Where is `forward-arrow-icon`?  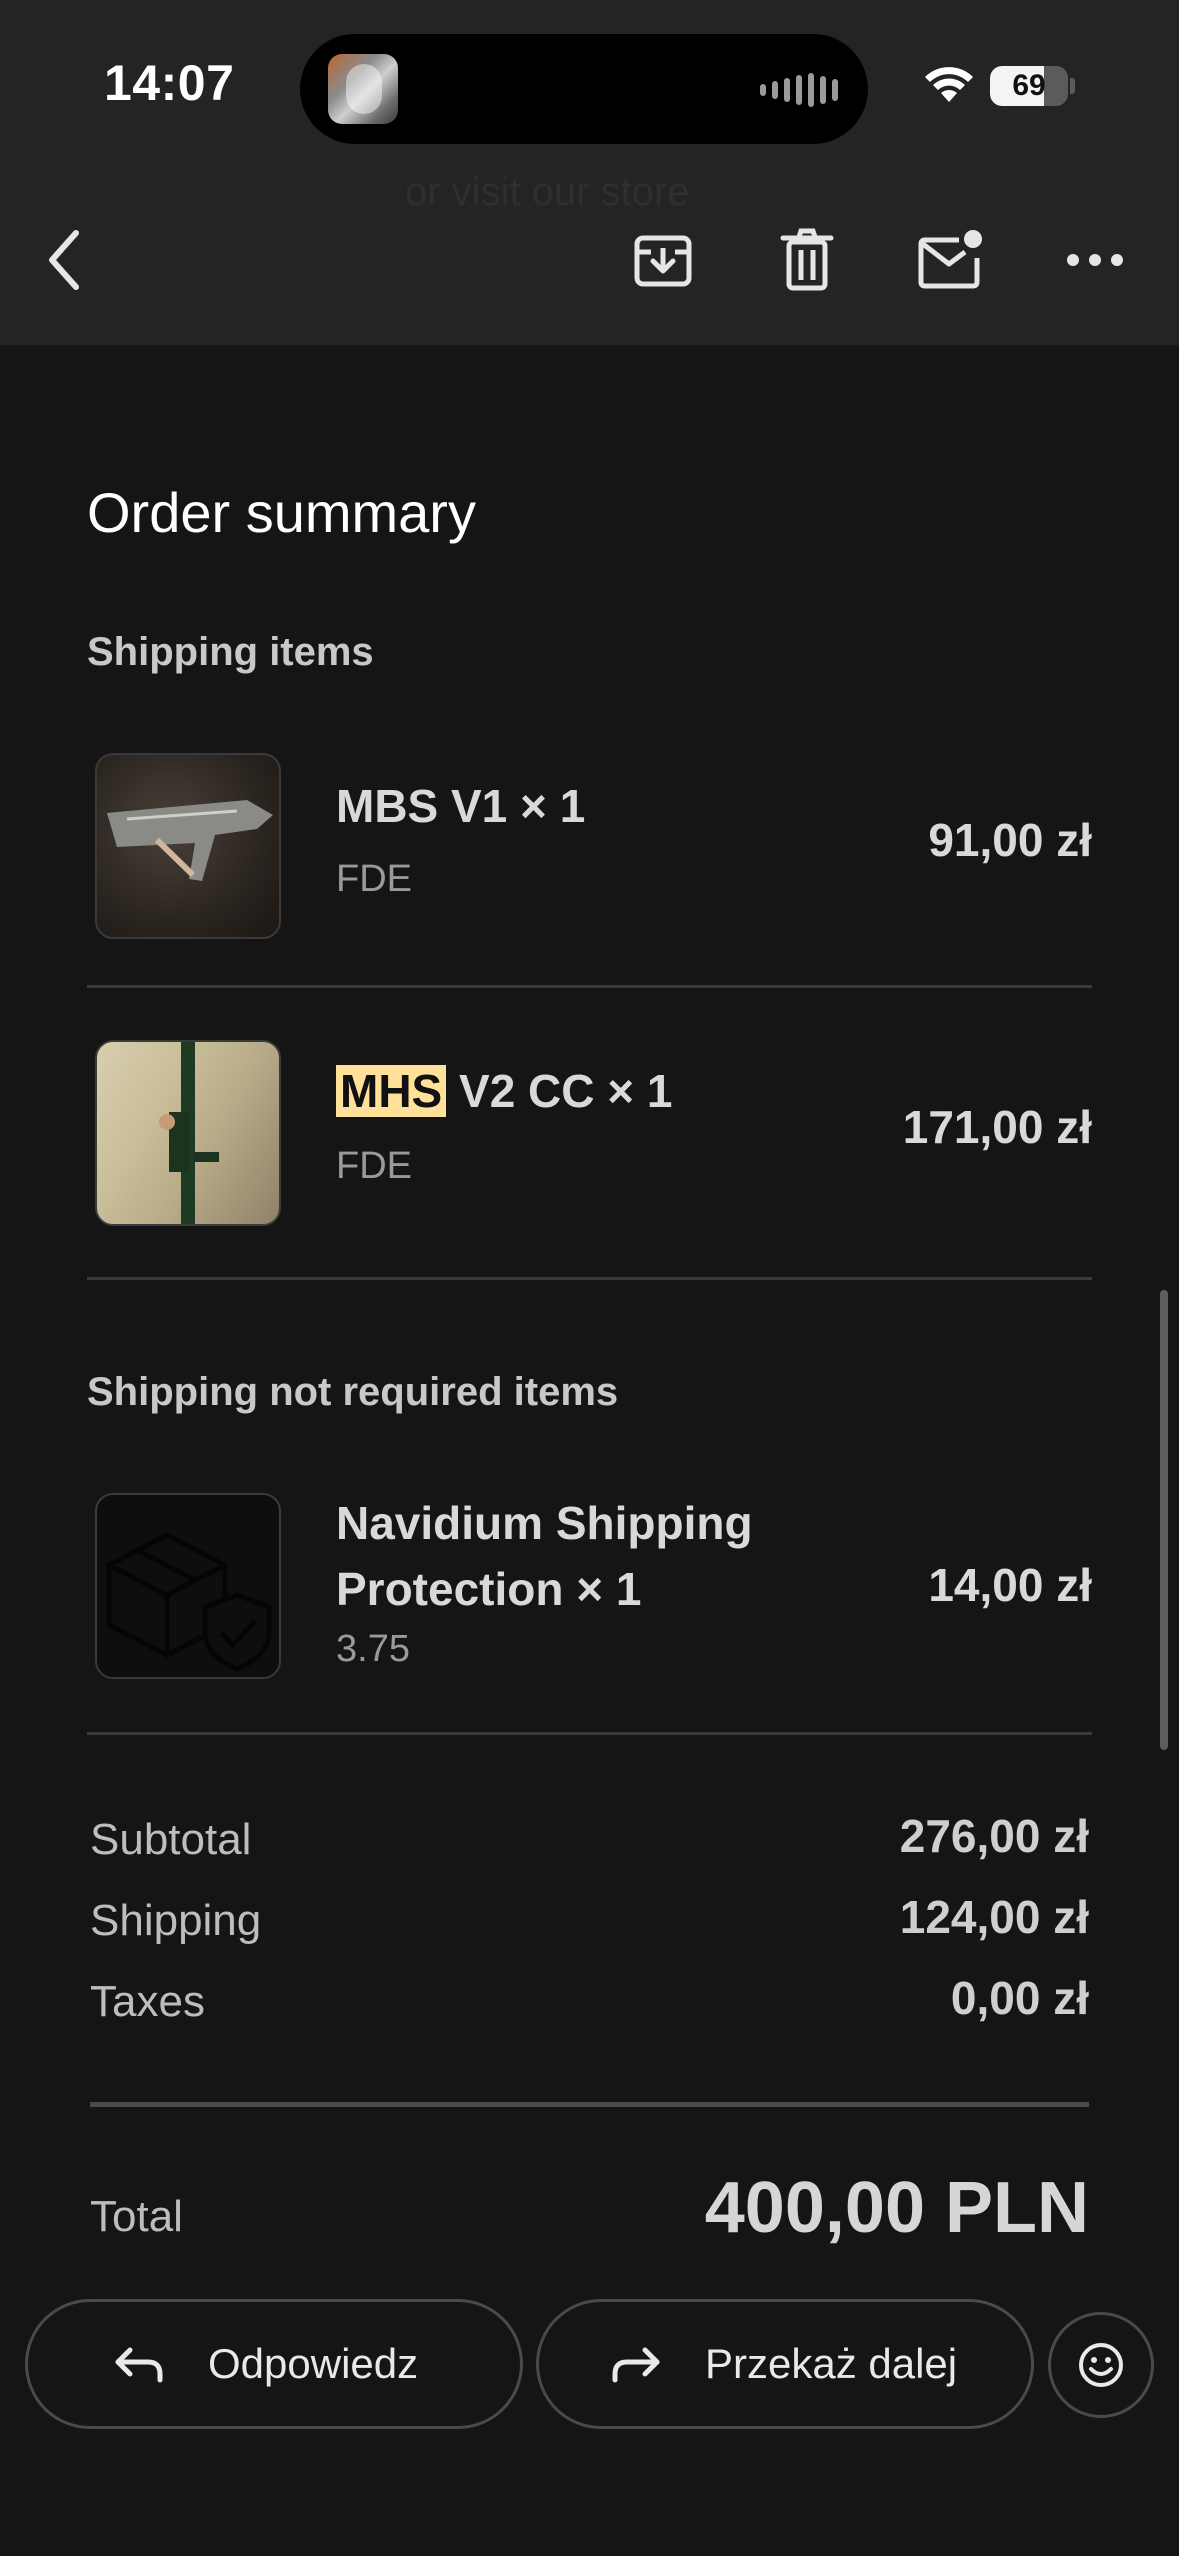 forward-arrow-icon is located at coordinates (636, 2365).